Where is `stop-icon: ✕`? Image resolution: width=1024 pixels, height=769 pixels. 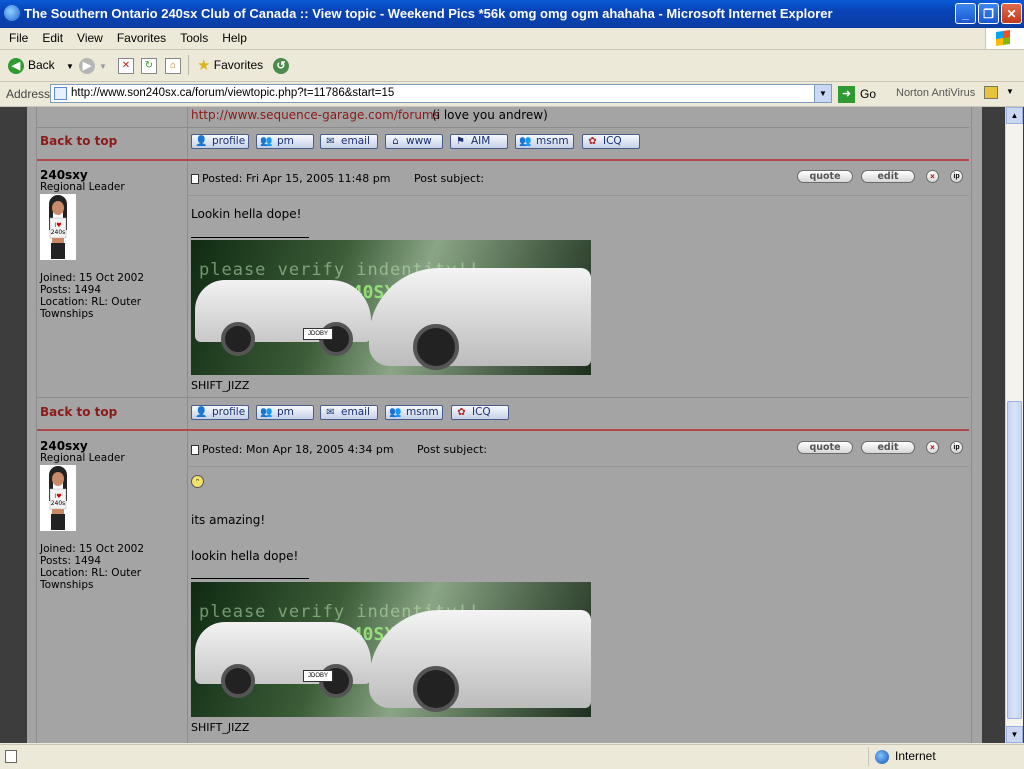 stop-icon: ✕ is located at coordinates (126, 65).